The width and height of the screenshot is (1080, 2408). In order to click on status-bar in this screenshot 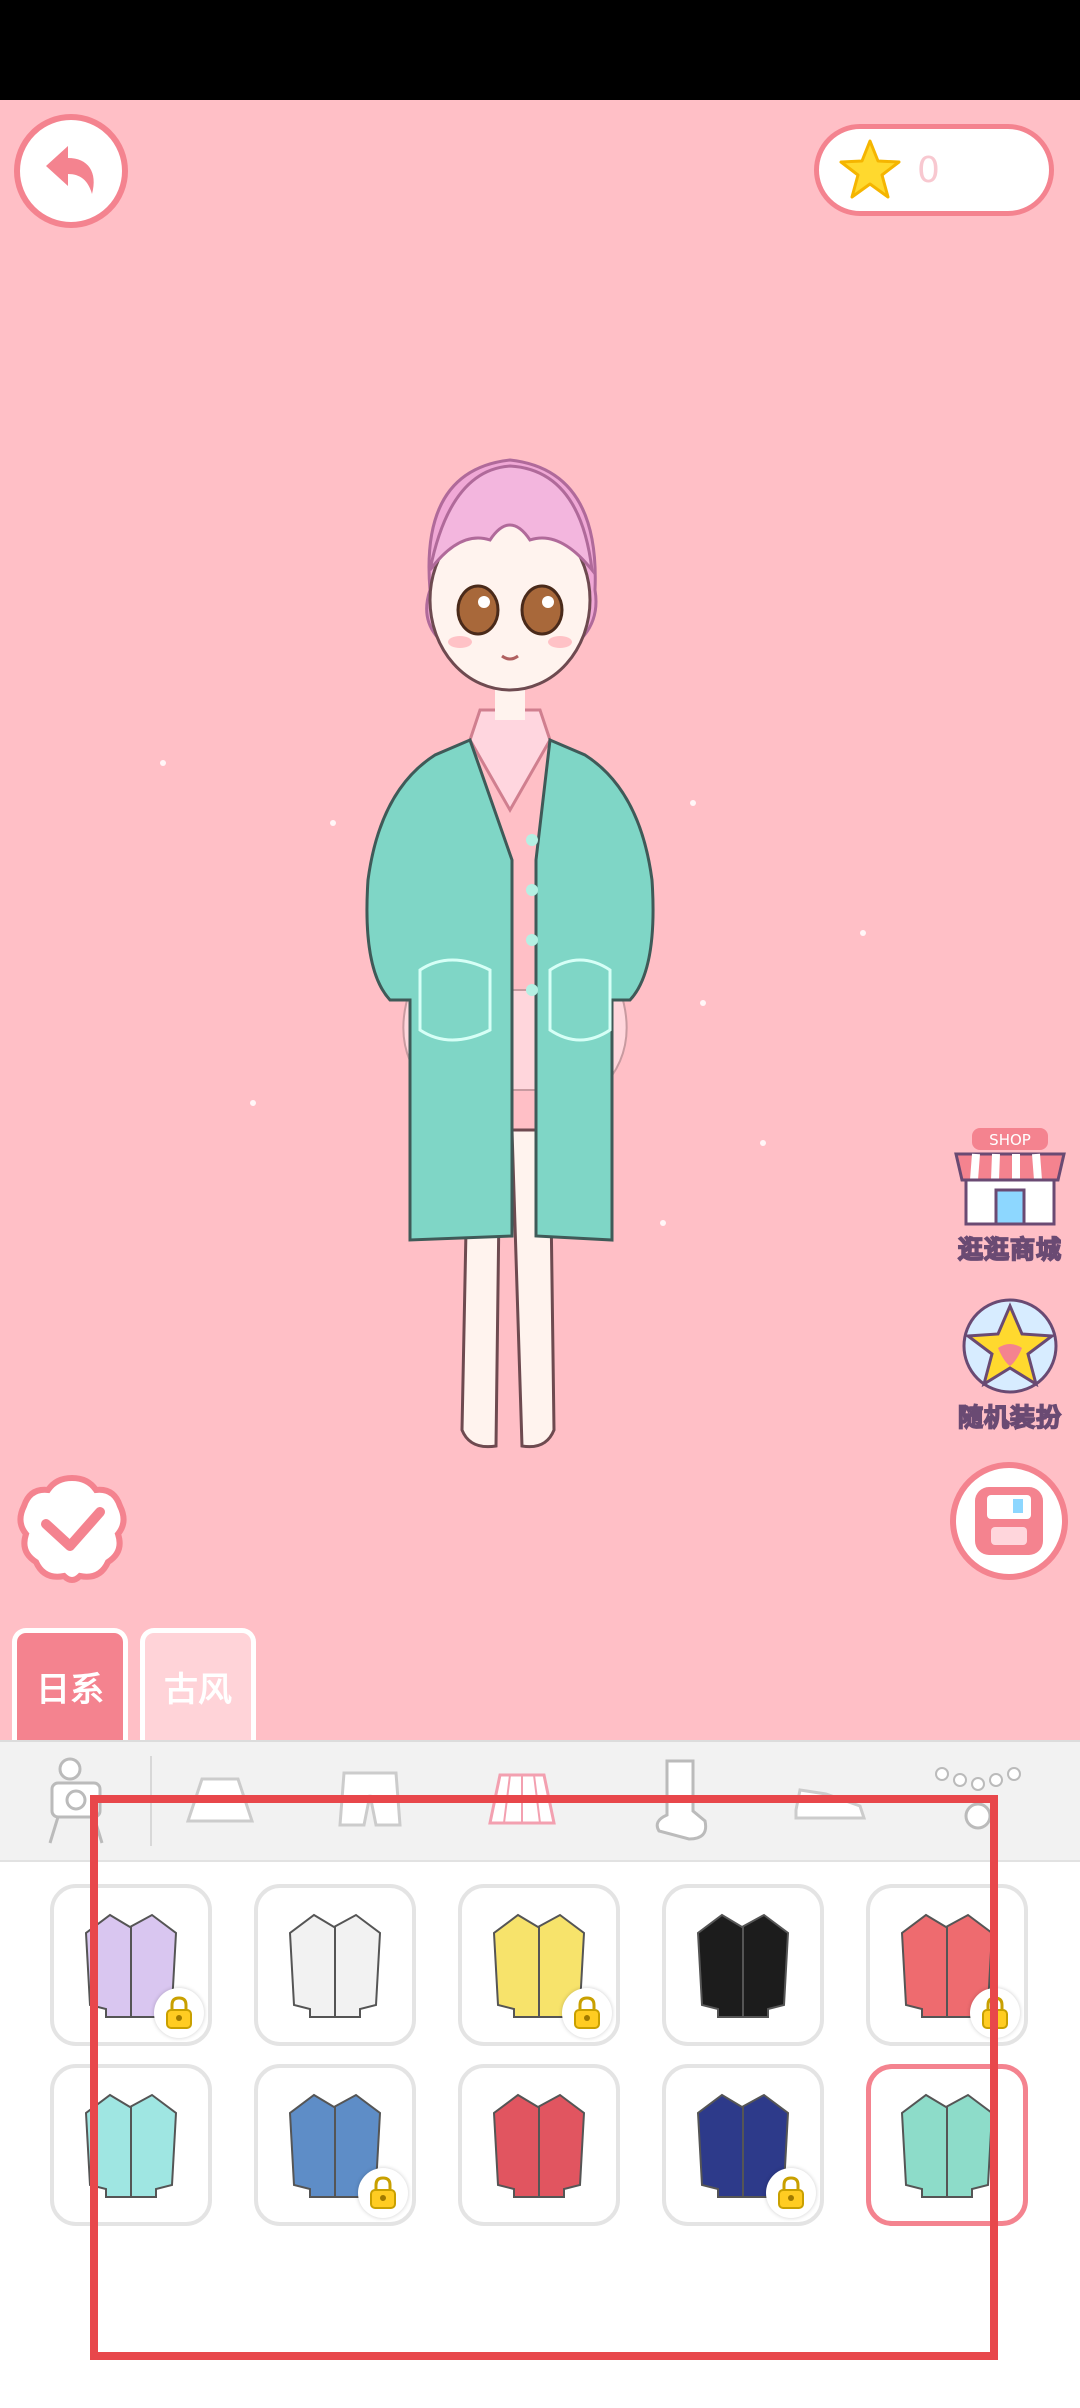, I will do `click(540, 50)`.